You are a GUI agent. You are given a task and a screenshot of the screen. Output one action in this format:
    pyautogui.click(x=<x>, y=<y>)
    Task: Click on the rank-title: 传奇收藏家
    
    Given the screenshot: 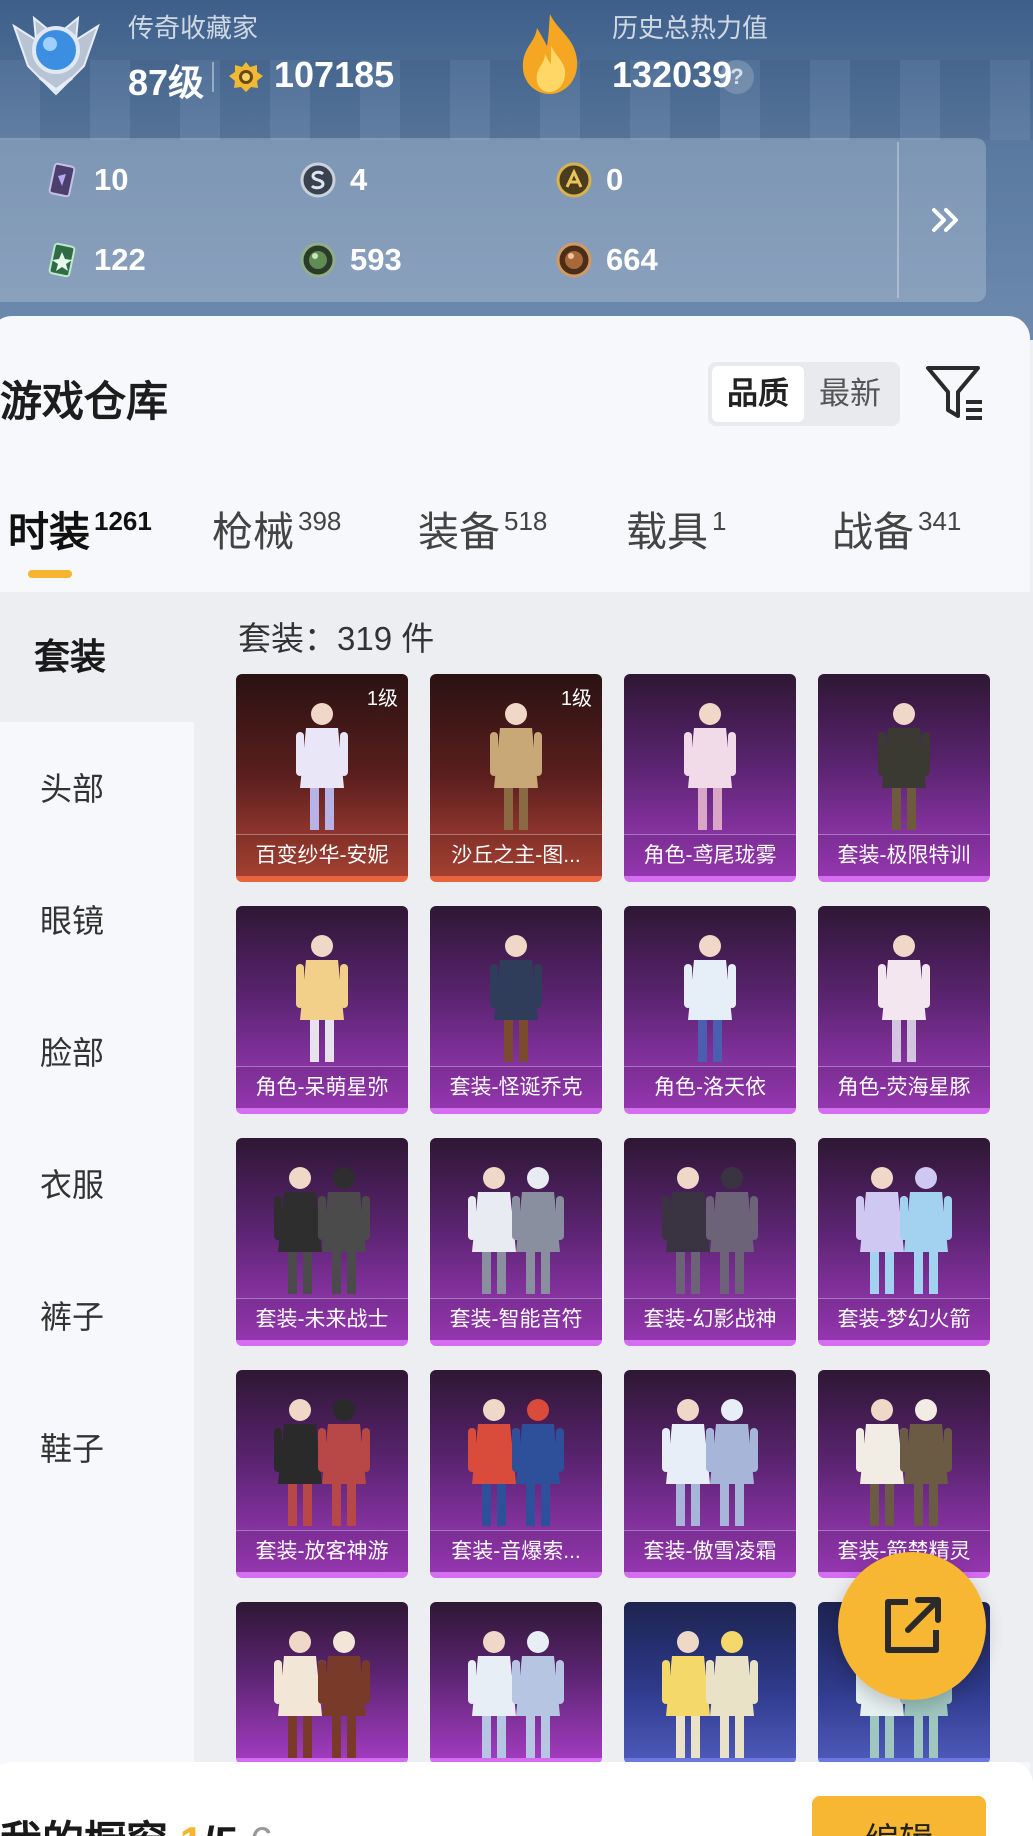 What is the action you would take?
    pyautogui.click(x=193, y=28)
    